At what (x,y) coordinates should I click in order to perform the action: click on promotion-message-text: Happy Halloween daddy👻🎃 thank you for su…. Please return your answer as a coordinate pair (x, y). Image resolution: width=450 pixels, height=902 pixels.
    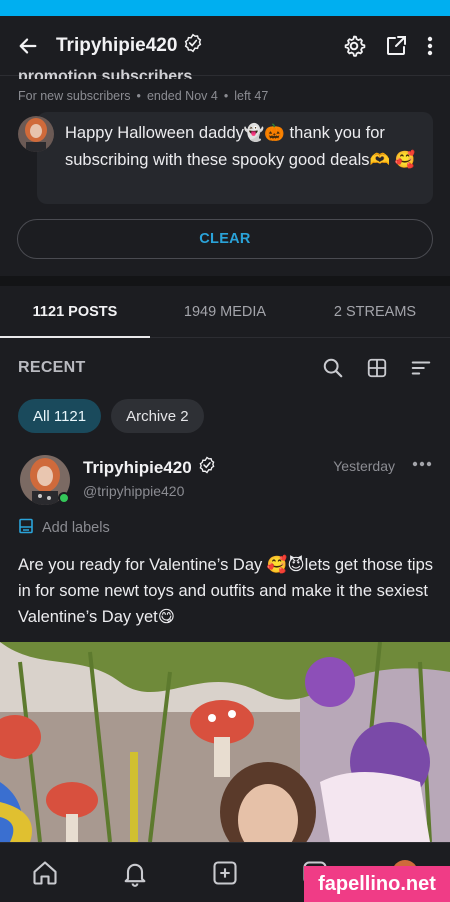
    Looking at the image, I should click on (240, 146).